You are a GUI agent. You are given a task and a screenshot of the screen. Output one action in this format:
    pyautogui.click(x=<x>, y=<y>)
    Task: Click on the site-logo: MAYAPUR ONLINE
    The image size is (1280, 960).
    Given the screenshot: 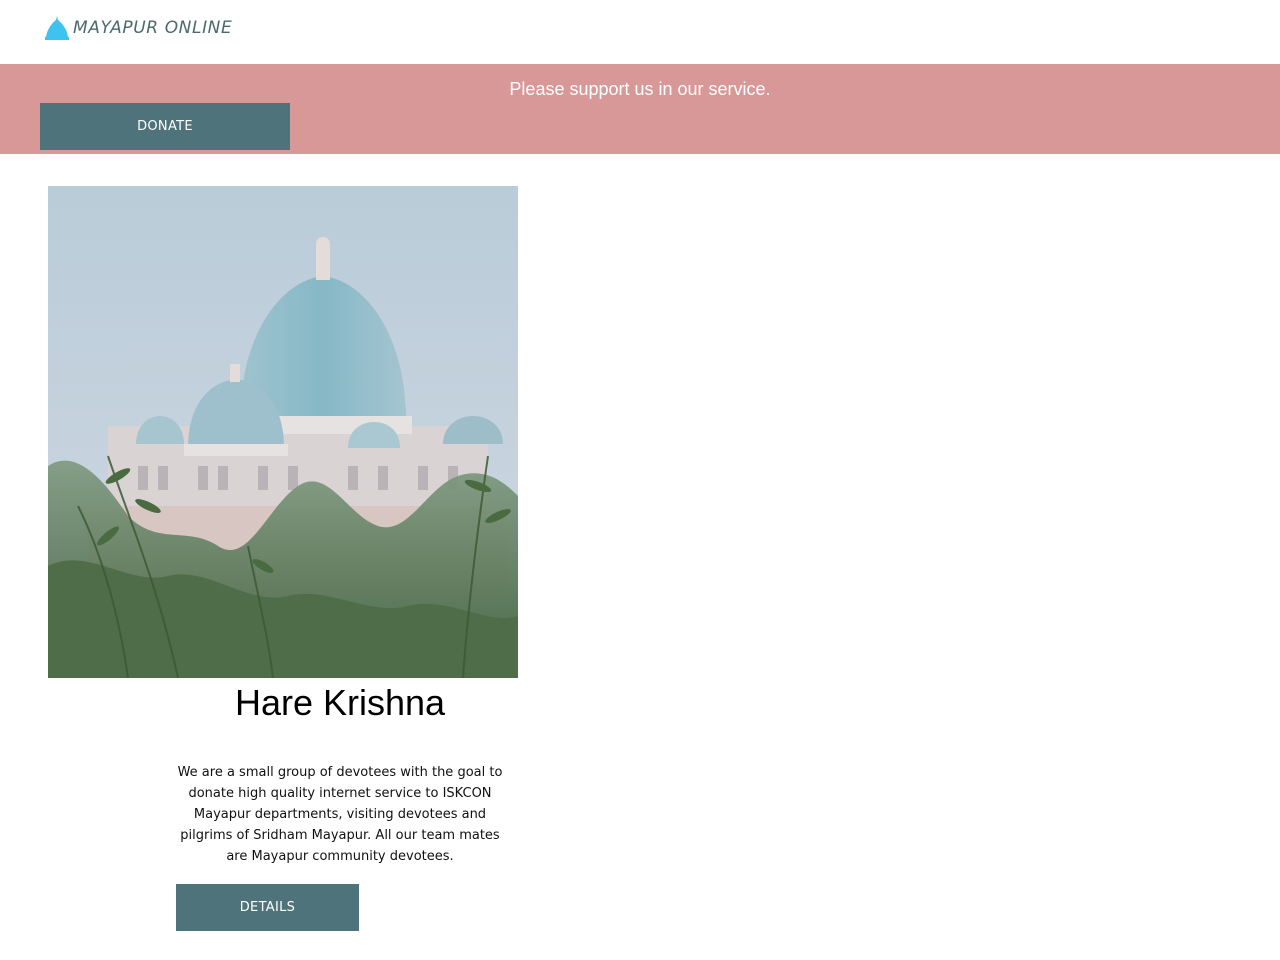 What is the action you would take?
    pyautogui.click(x=138, y=28)
    